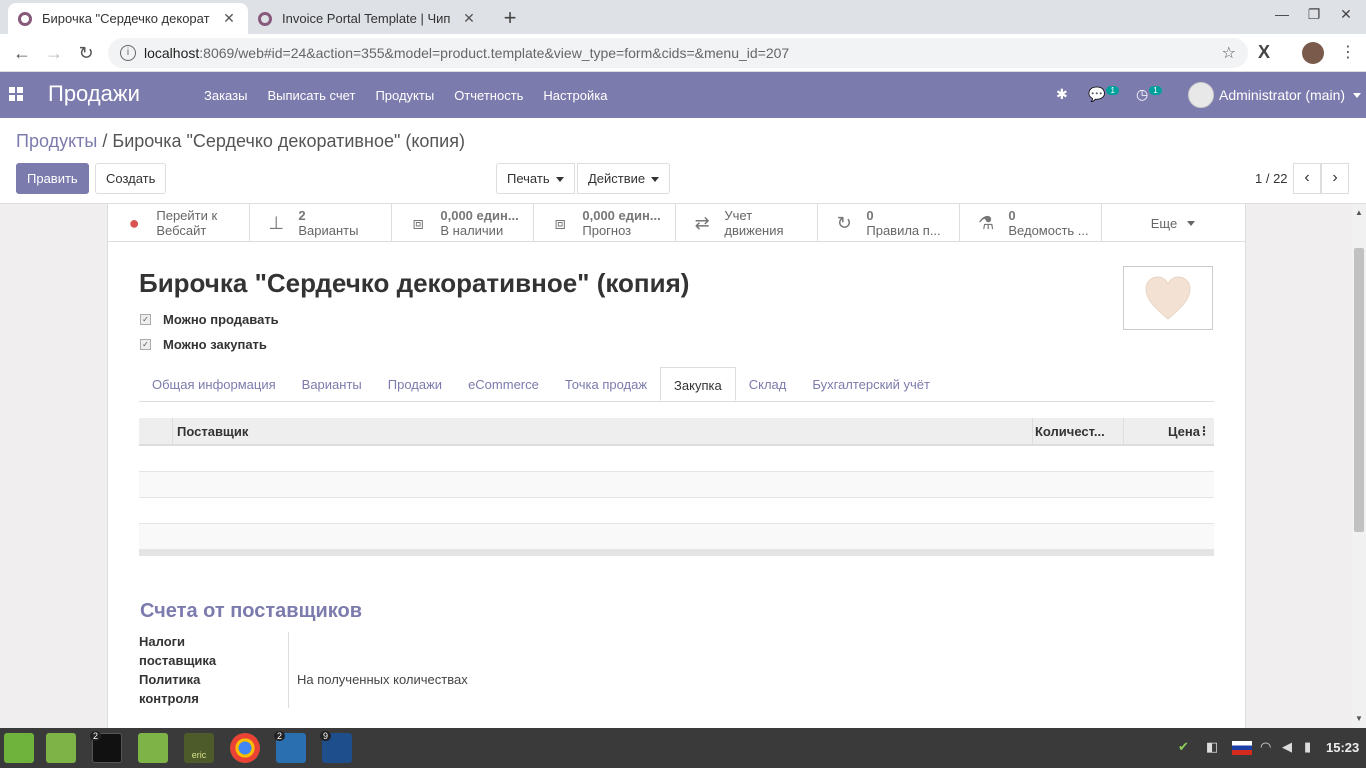  What do you see at coordinates (22, 53) in the screenshot?
I see `back-icon: ←` at bounding box center [22, 53].